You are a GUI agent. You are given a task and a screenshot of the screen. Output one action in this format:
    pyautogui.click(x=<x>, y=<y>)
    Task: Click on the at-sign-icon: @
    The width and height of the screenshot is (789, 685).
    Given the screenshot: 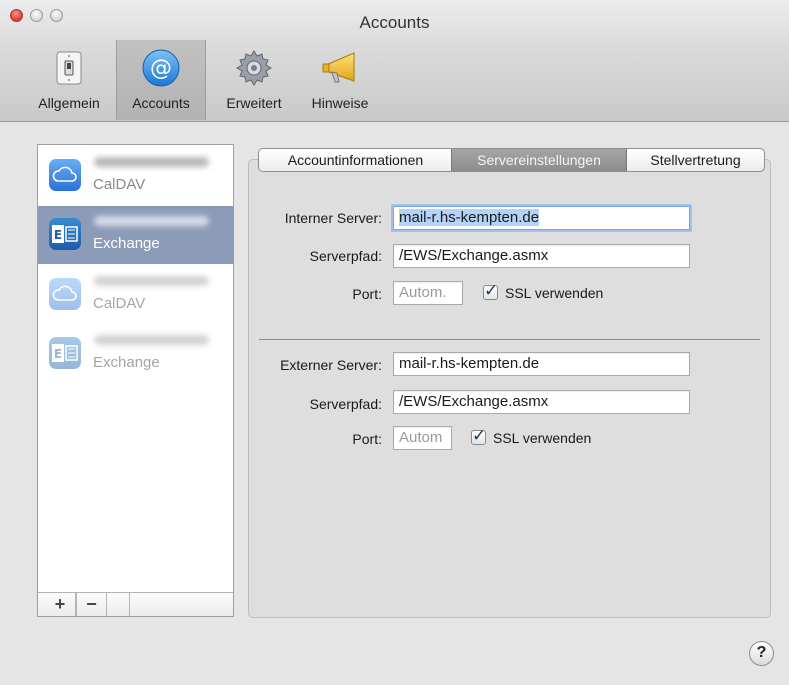 What is the action you would take?
    pyautogui.click(x=161, y=68)
    